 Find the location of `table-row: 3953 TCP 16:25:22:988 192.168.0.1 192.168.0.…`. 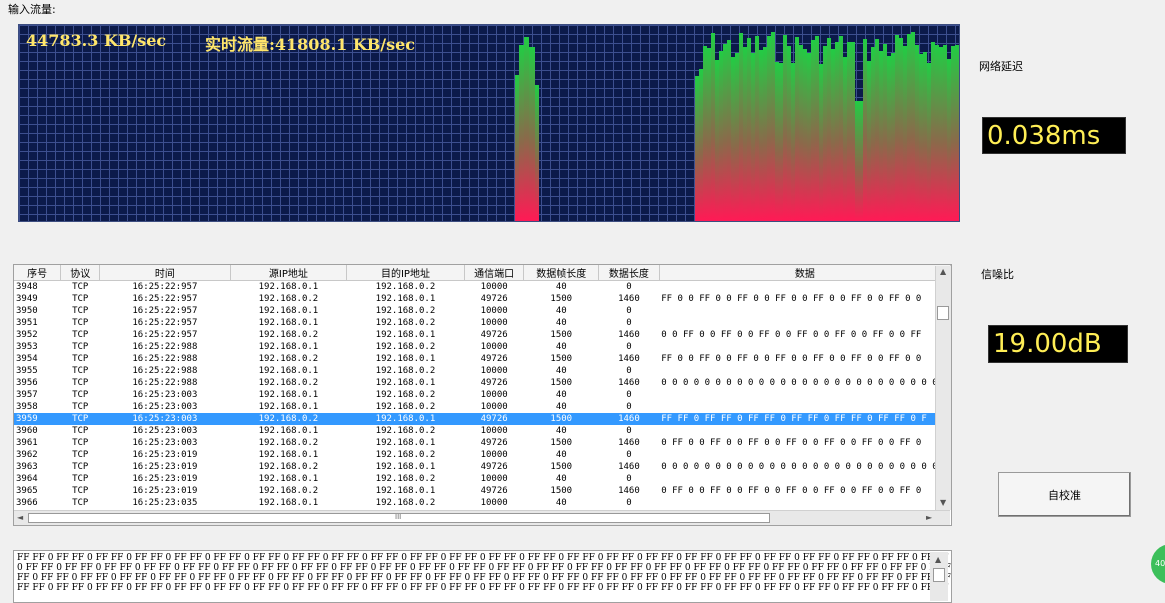

table-row: 3953 TCP 16:25:22:988 192.168.0.1 192.168.0.… is located at coordinates (482, 347).